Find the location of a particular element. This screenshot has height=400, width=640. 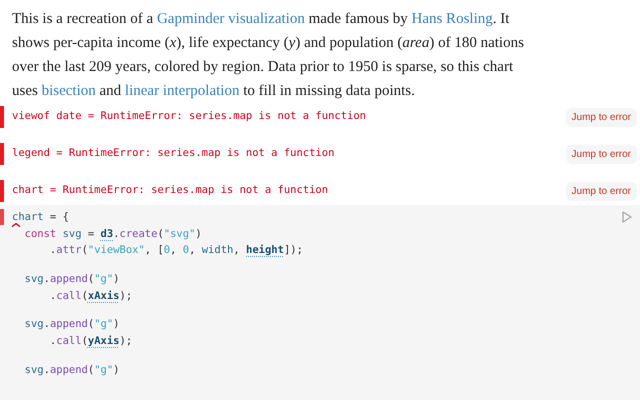

error-message: viewof date = RuntimeError: series.map is not a function is located at coordinates (189, 116).